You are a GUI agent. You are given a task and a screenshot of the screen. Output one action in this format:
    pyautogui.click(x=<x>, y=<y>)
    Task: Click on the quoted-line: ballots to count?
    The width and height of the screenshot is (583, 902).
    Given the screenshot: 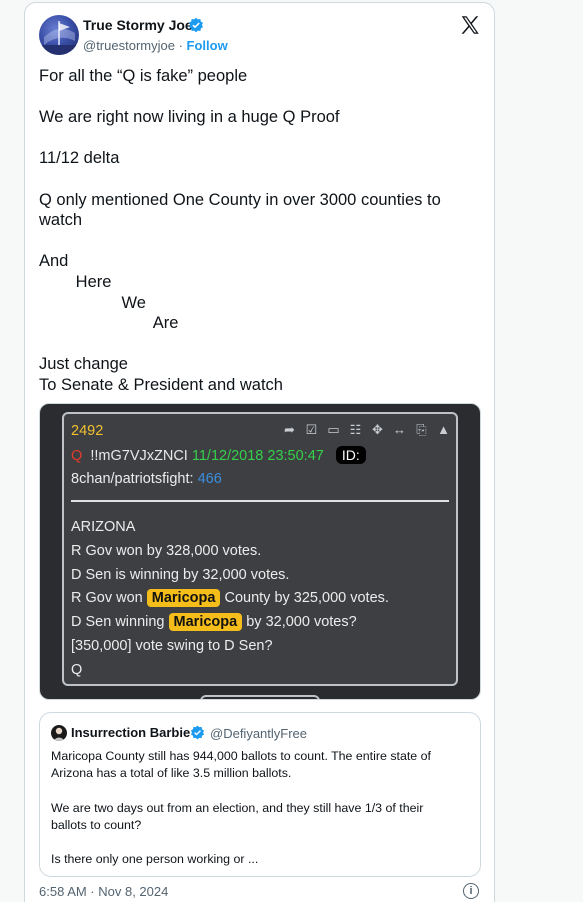 What is the action you would take?
    pyautogui.click(x=96, y=824)
    